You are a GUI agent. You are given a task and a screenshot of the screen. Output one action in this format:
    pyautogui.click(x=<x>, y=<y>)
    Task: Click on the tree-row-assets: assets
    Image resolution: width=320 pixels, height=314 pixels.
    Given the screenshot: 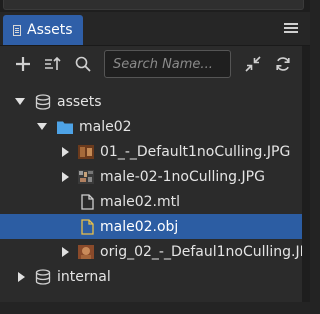 What is the action you would take?
    pyautogui.click(x=151, y=101)
    